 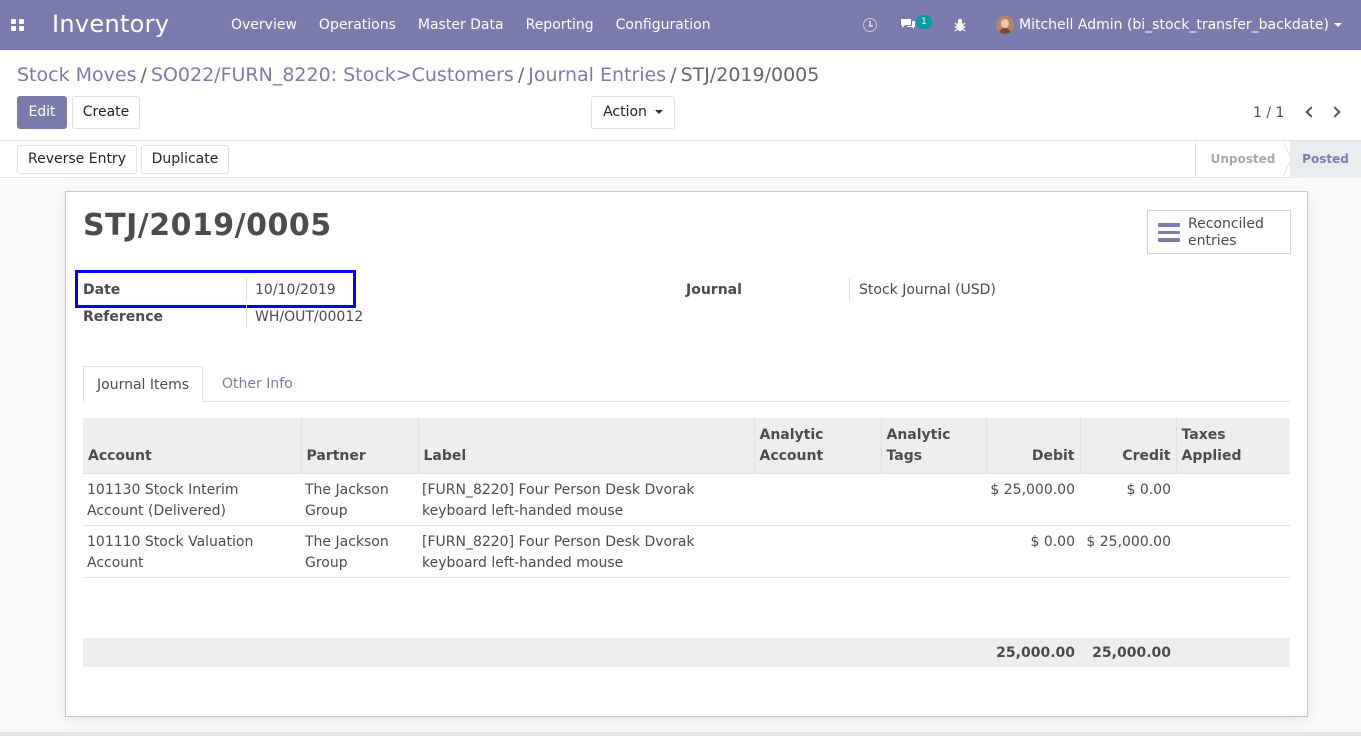 What do you see at coordinates (106, 112) in the screenshot?
I see `create-button: Create` at bounding box center [106, 112].